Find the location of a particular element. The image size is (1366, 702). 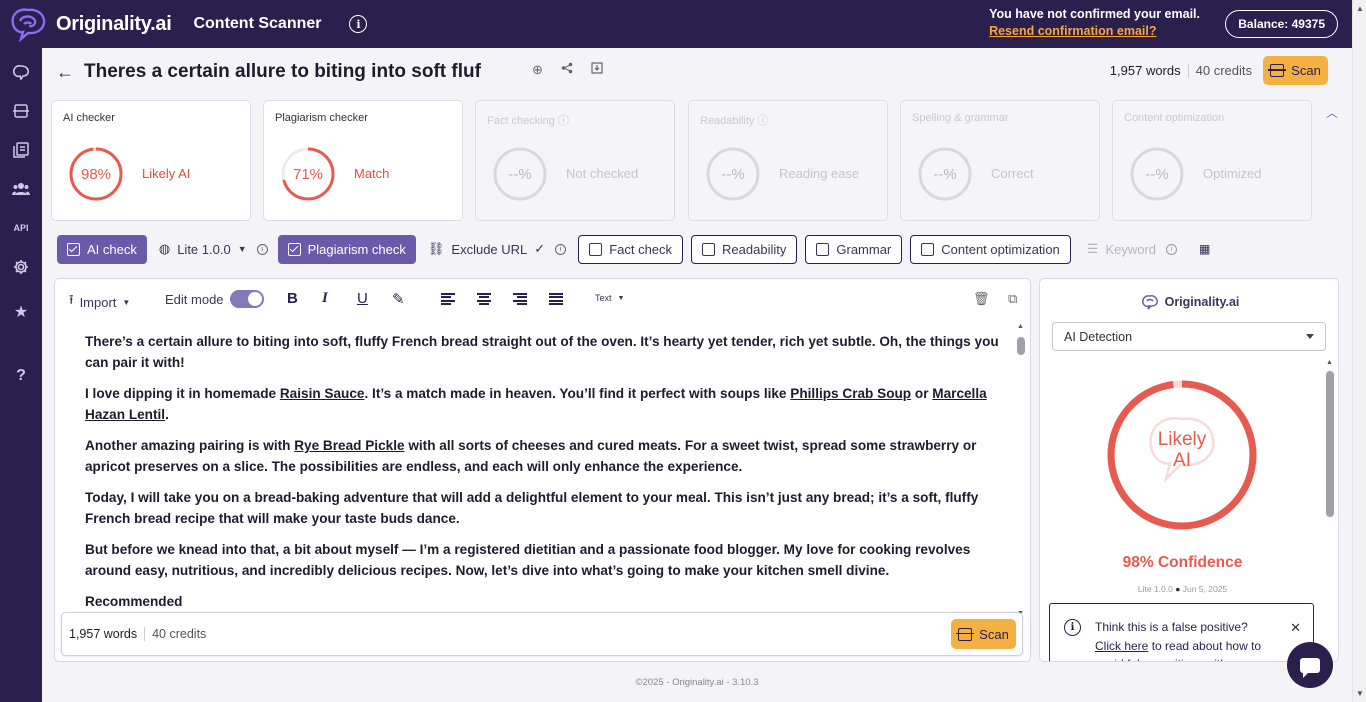

scroll-down-arrow-icon: ▼ is located at coordinates (1360, 693).